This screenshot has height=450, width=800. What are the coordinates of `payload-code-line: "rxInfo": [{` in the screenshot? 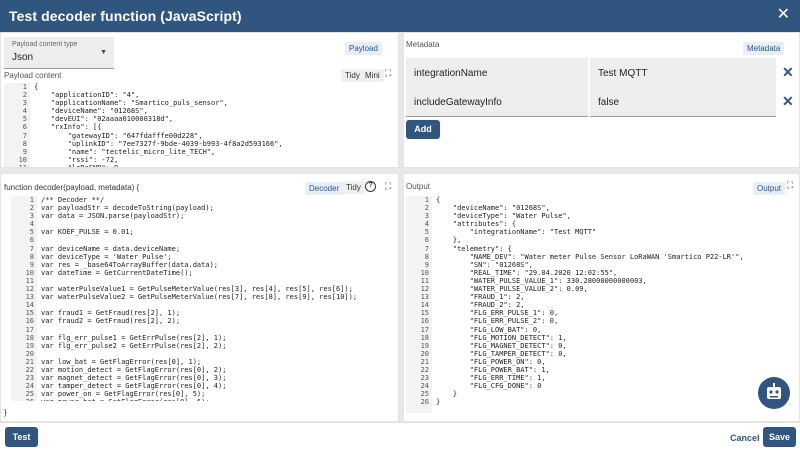 It's located at (68, 127).